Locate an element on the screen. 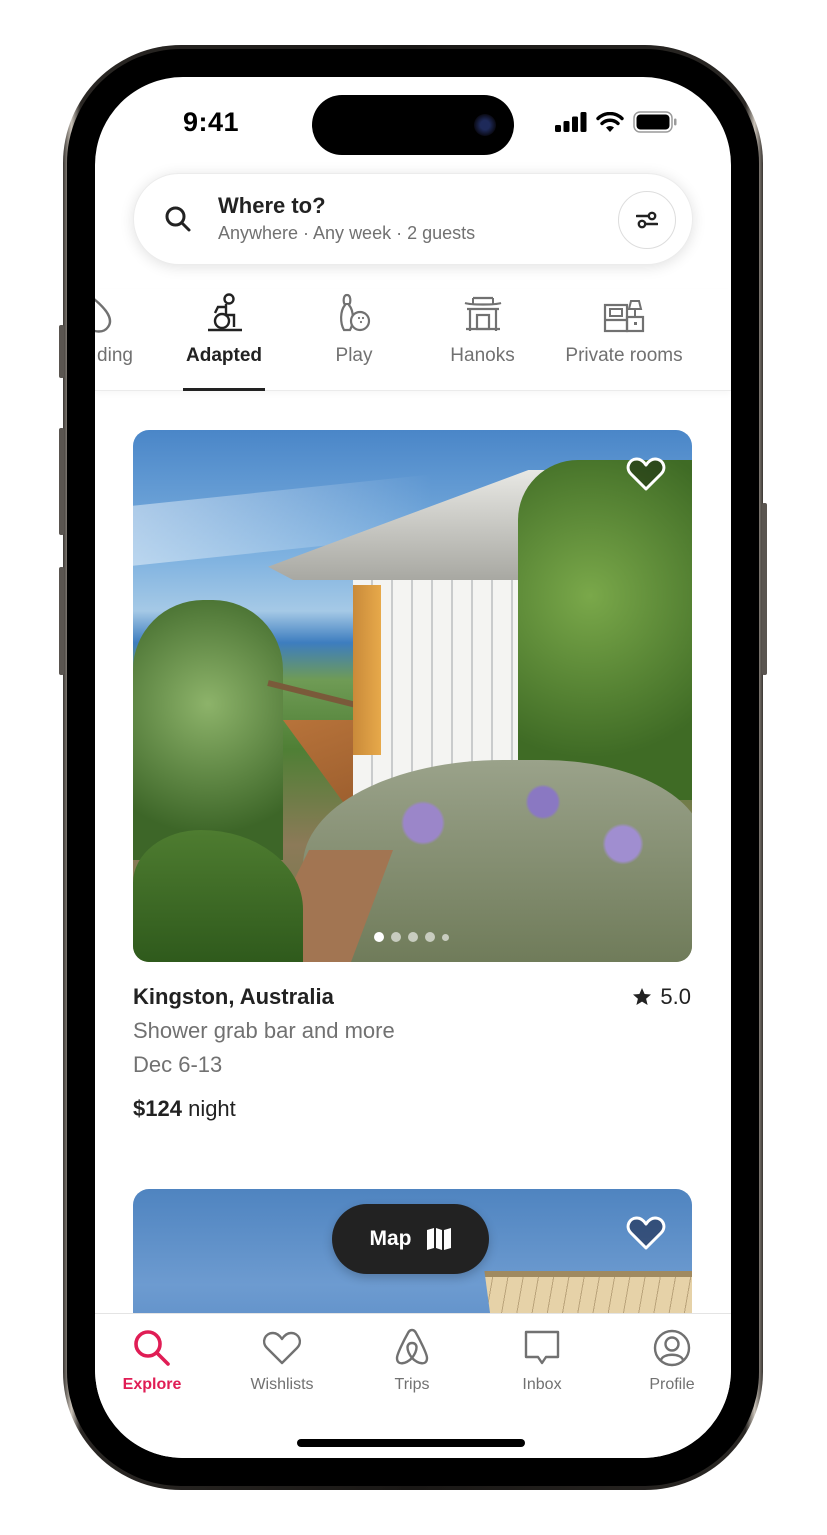 The image size is (827, 1535). tab-explore: Explore is located at coordinates (152, 1361).